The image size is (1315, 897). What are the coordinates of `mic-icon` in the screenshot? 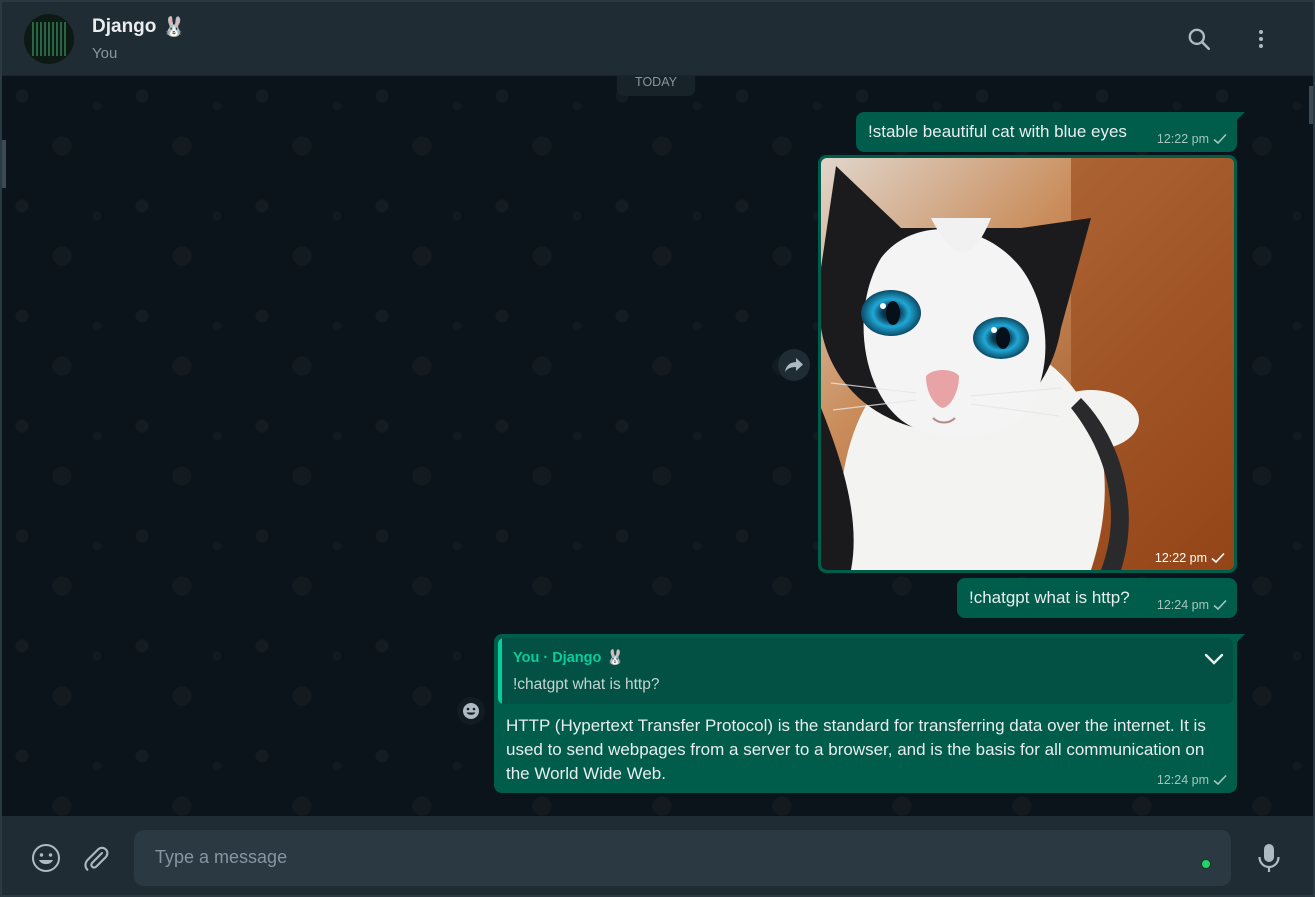 It's located at (1269, 857).